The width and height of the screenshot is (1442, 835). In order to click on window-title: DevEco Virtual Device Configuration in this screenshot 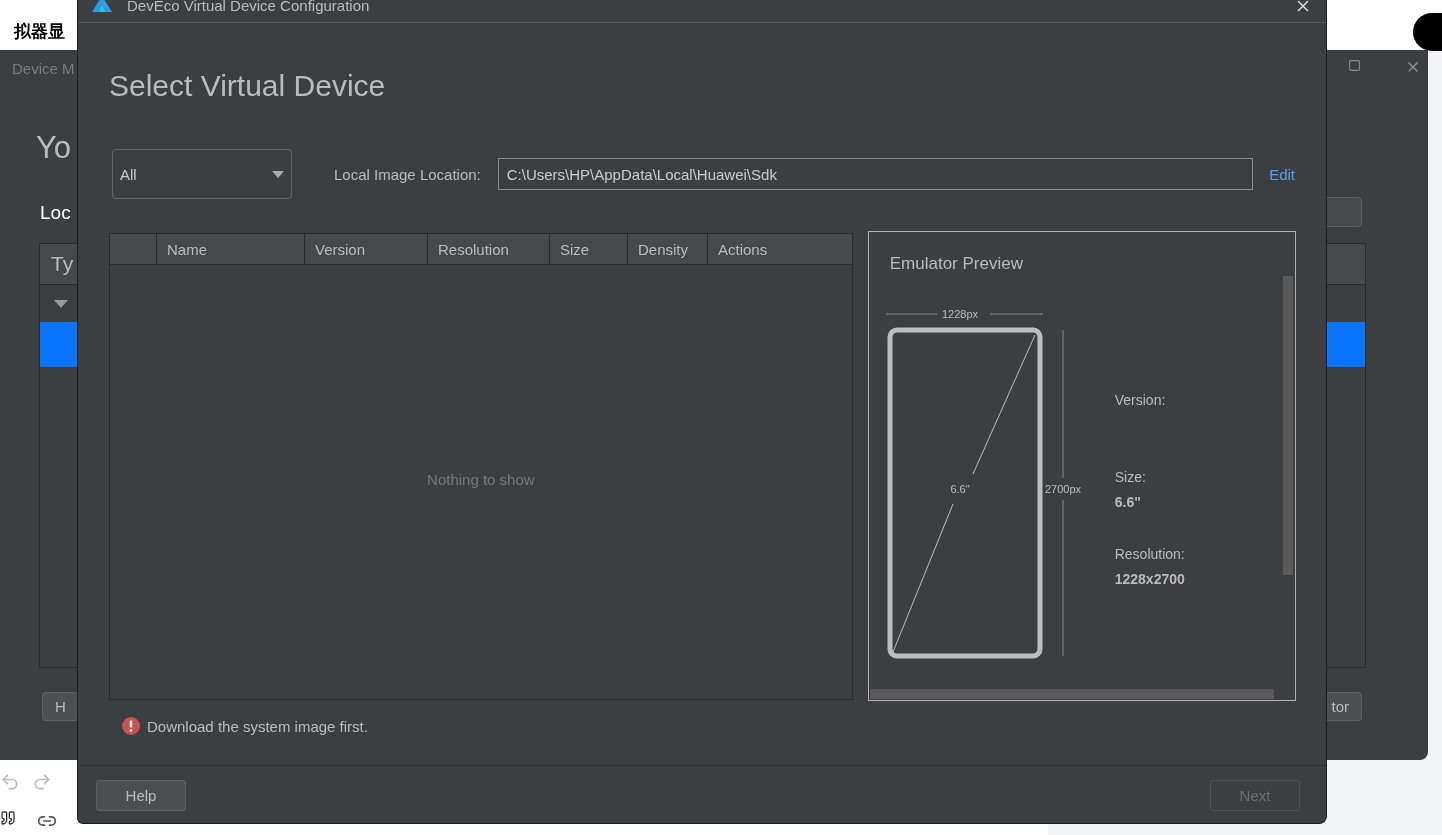, I will do `click(248, 7)`.